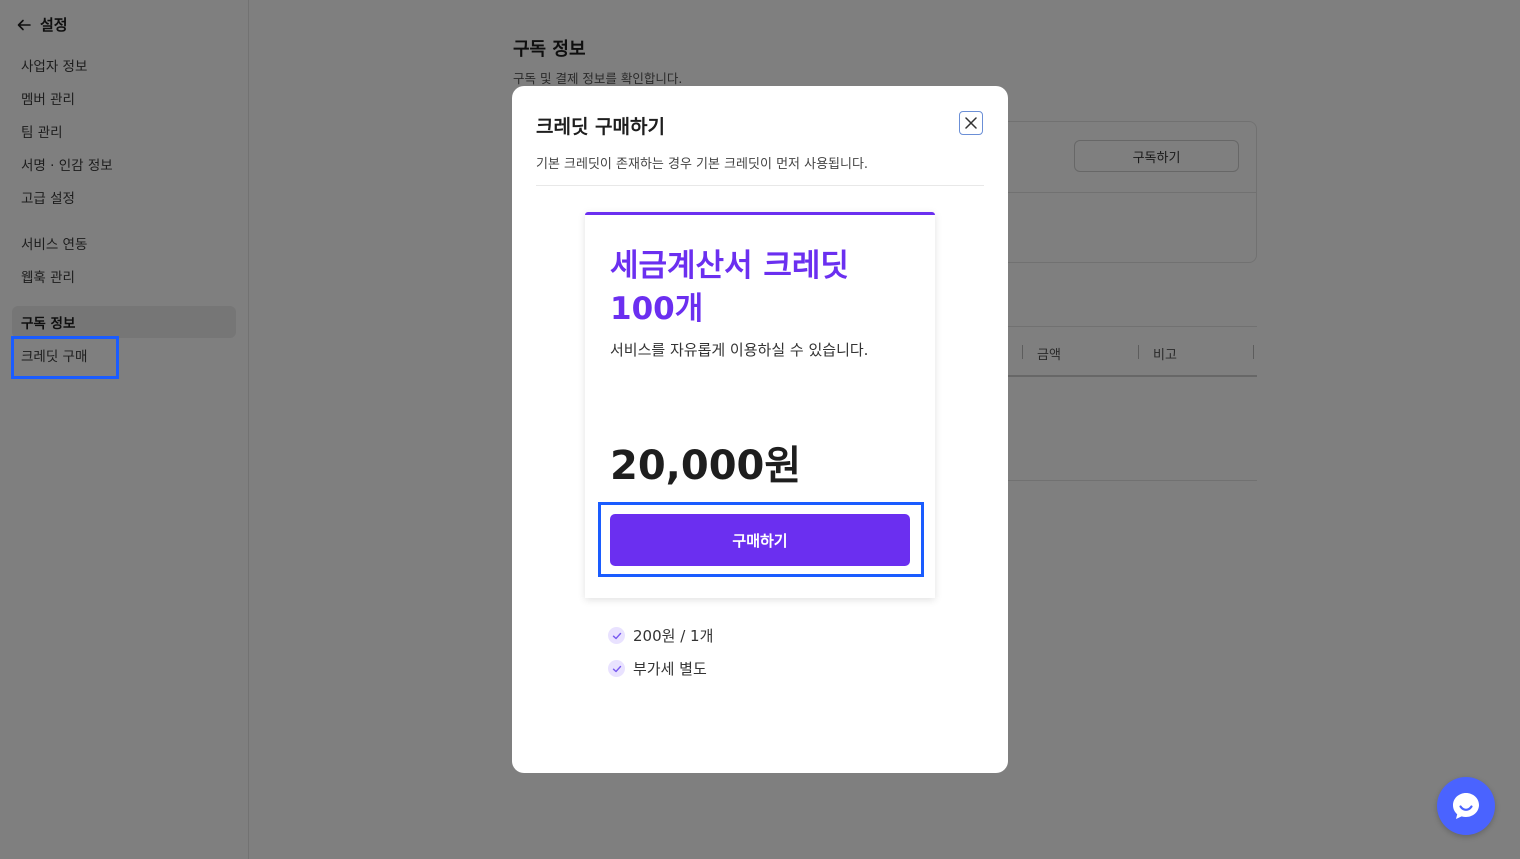 Image resolution: width=1520 pixels, height=859 pixels. Describe the element at coordinates (65, 357) in the screenshot. I see `highlight-box-credit-purchase` at that location.